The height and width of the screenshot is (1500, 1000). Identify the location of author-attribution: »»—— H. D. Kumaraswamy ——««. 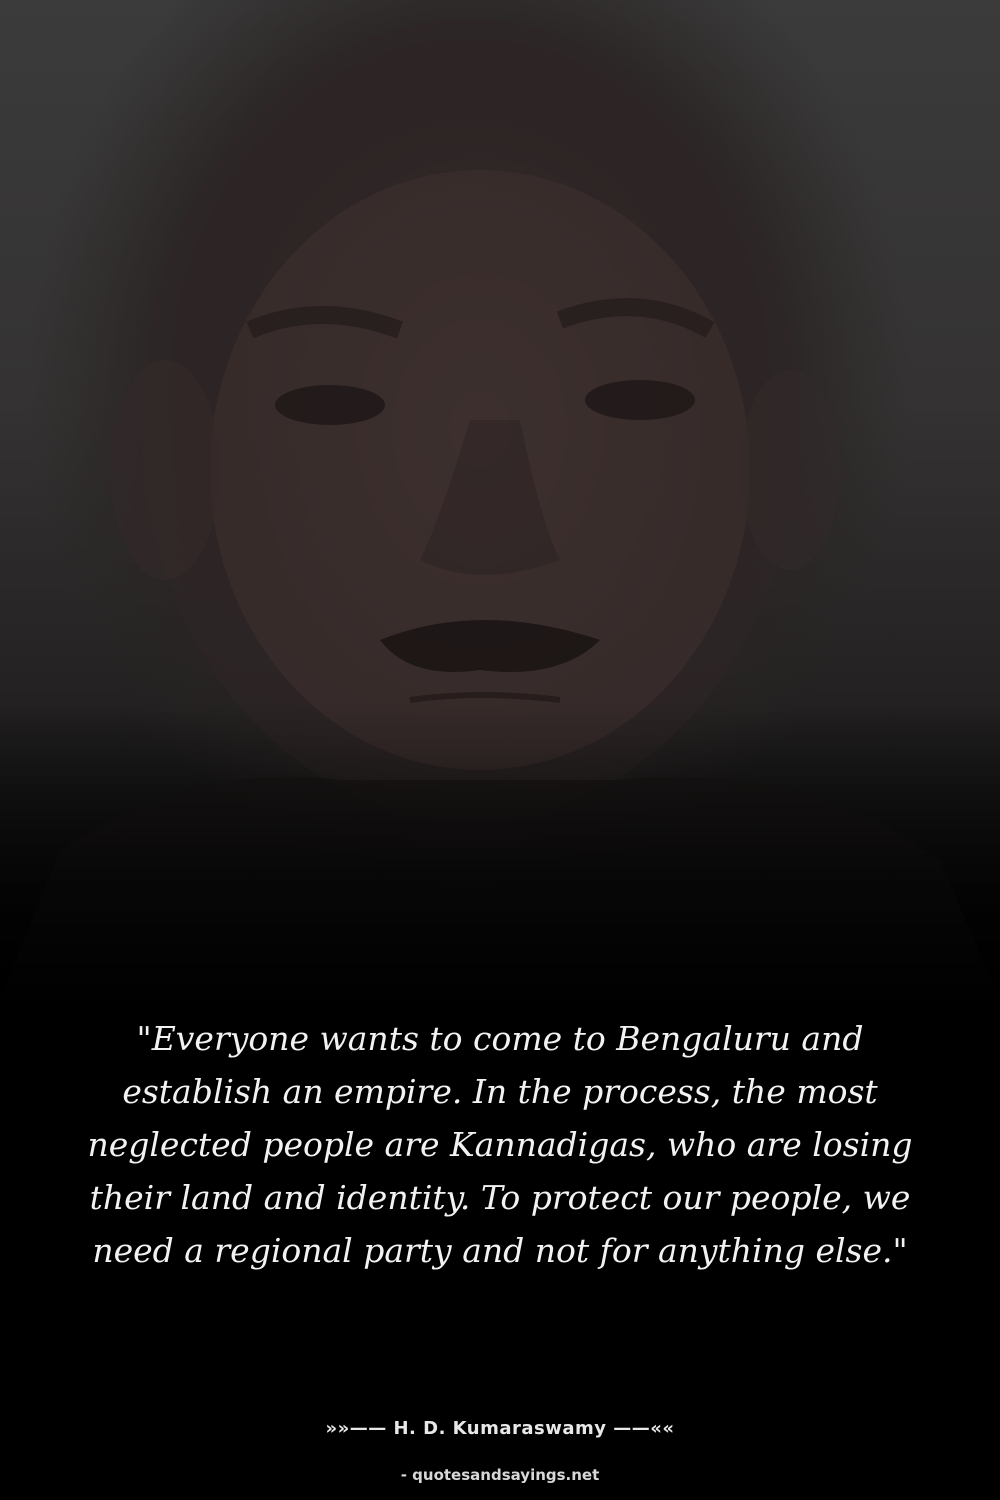
(500, 1428).